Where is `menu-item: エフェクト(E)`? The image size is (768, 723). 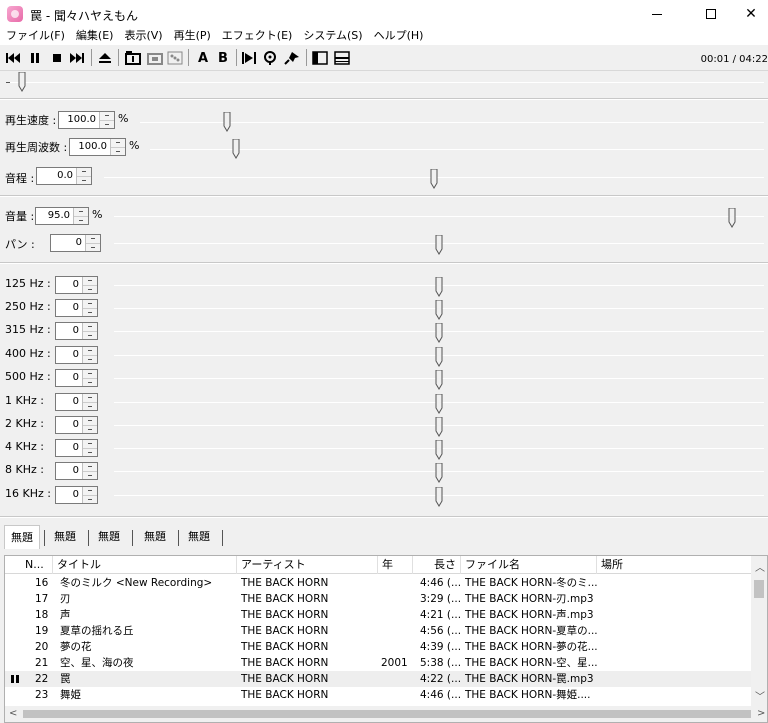
menu-item: エフェクト(E) is located at coordinates (257, 36).